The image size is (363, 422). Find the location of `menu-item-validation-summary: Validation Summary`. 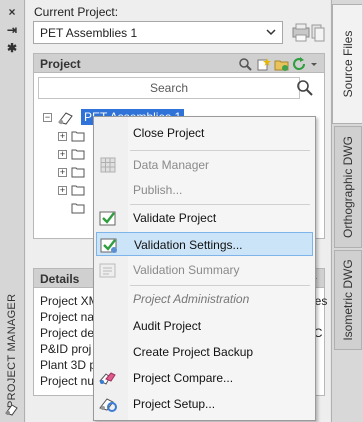

menu-item-validation-summary: Validation Summary is located at coordinates (204, 270).